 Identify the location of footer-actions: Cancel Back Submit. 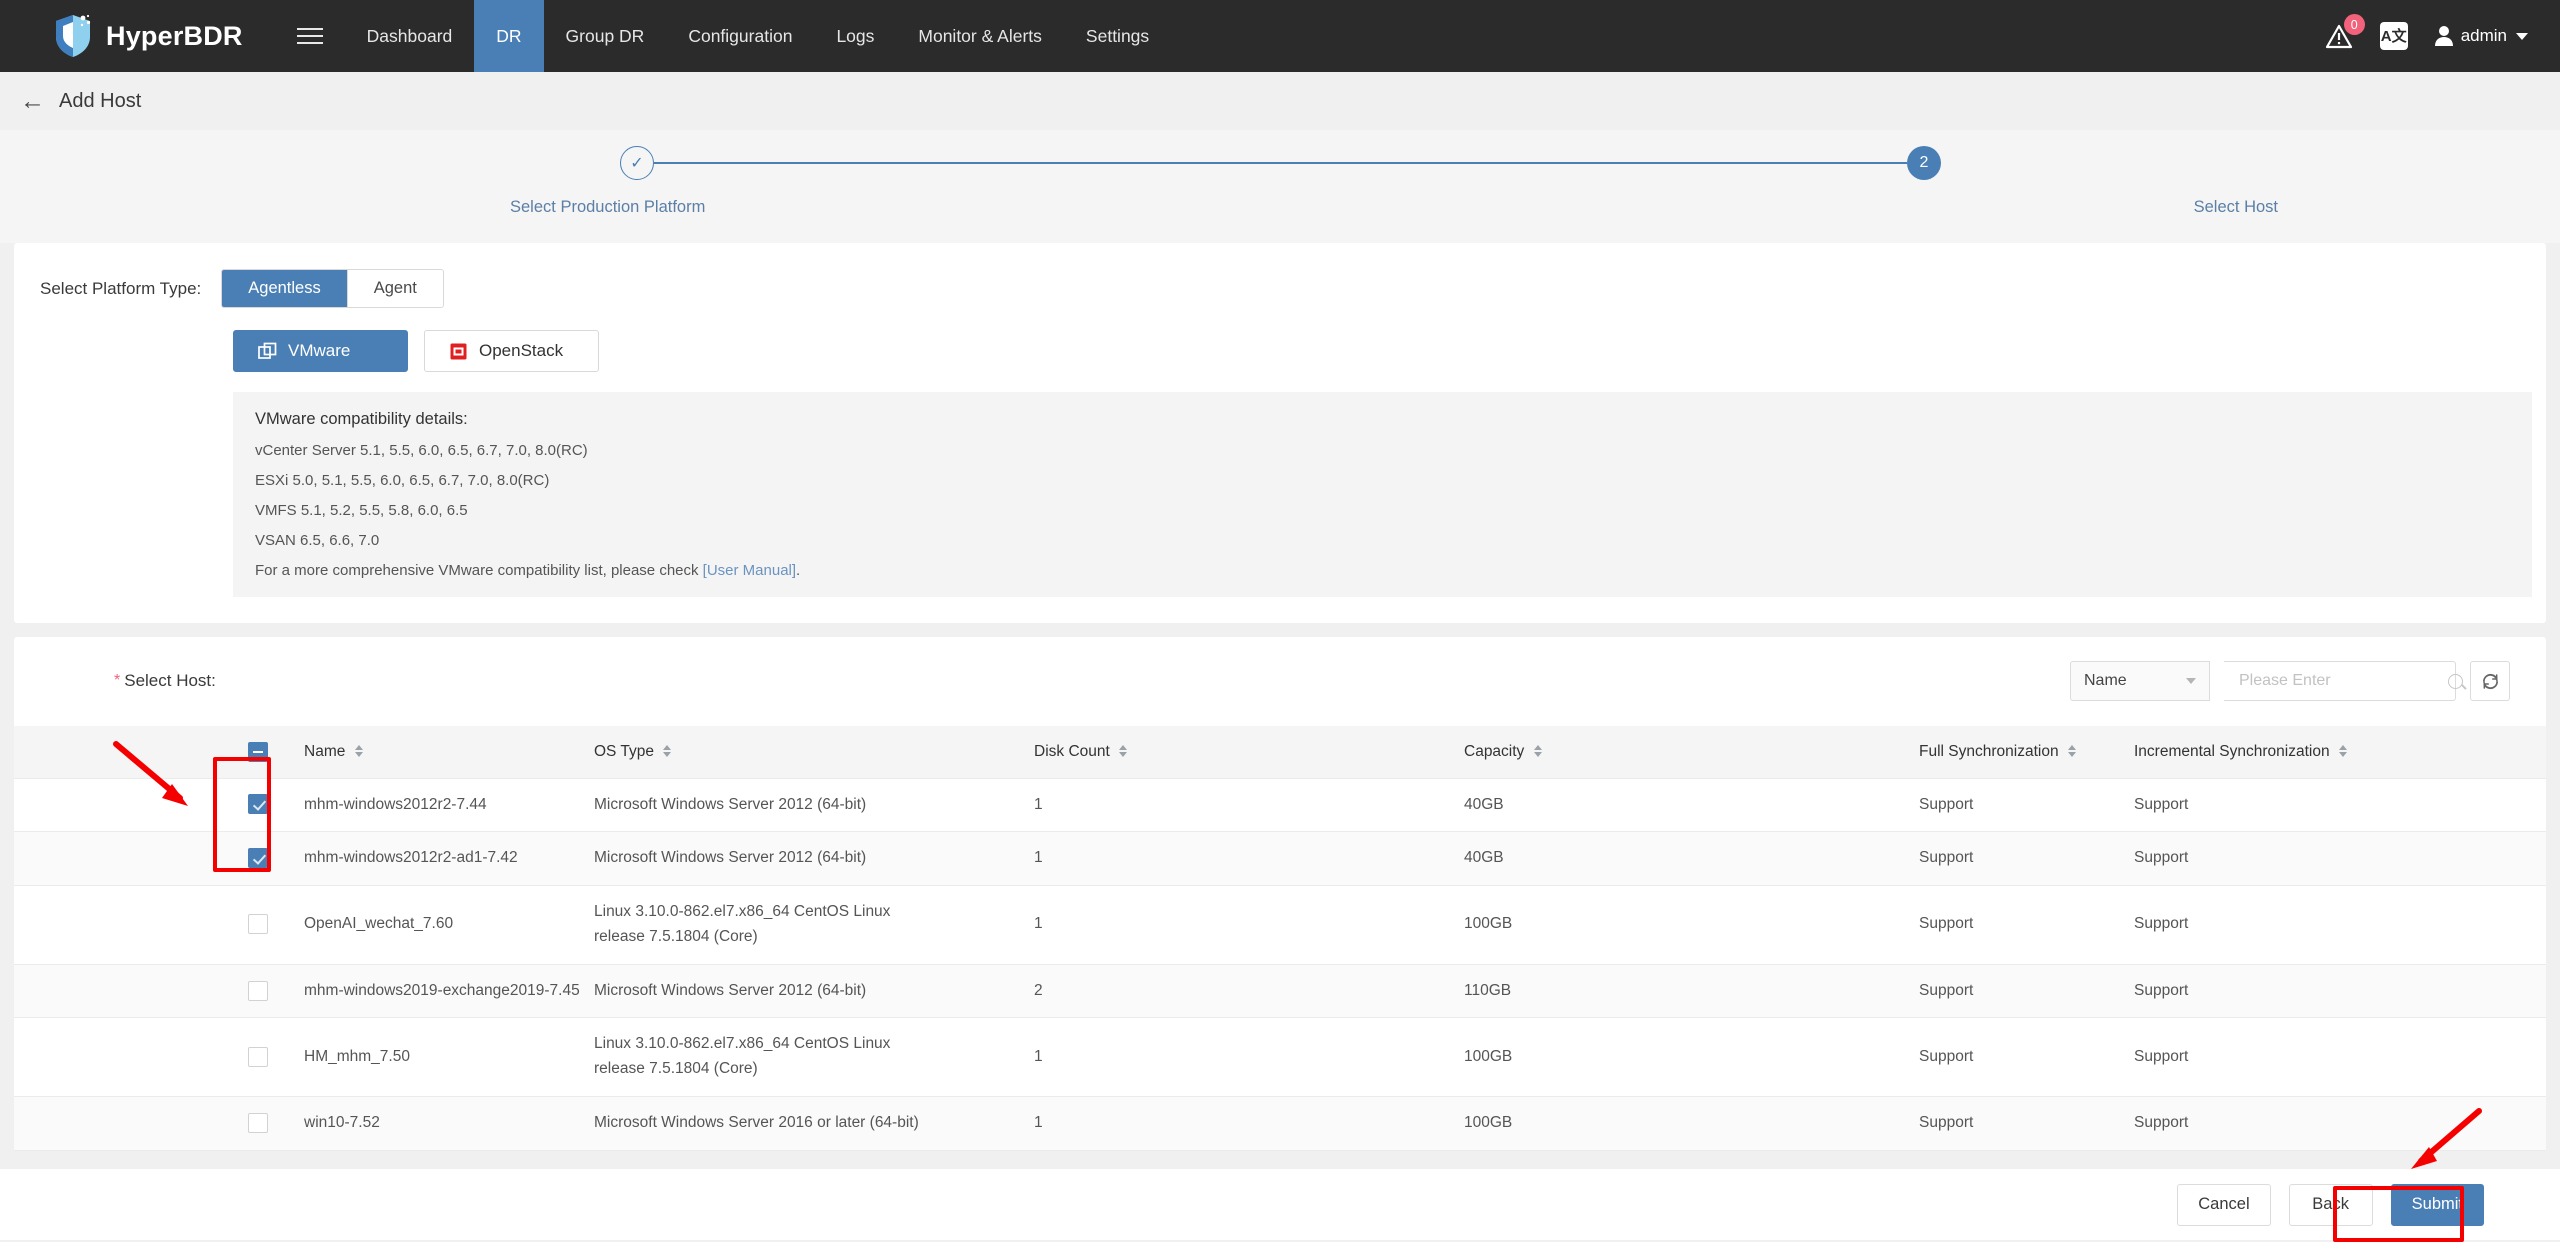
(1280, 1204).